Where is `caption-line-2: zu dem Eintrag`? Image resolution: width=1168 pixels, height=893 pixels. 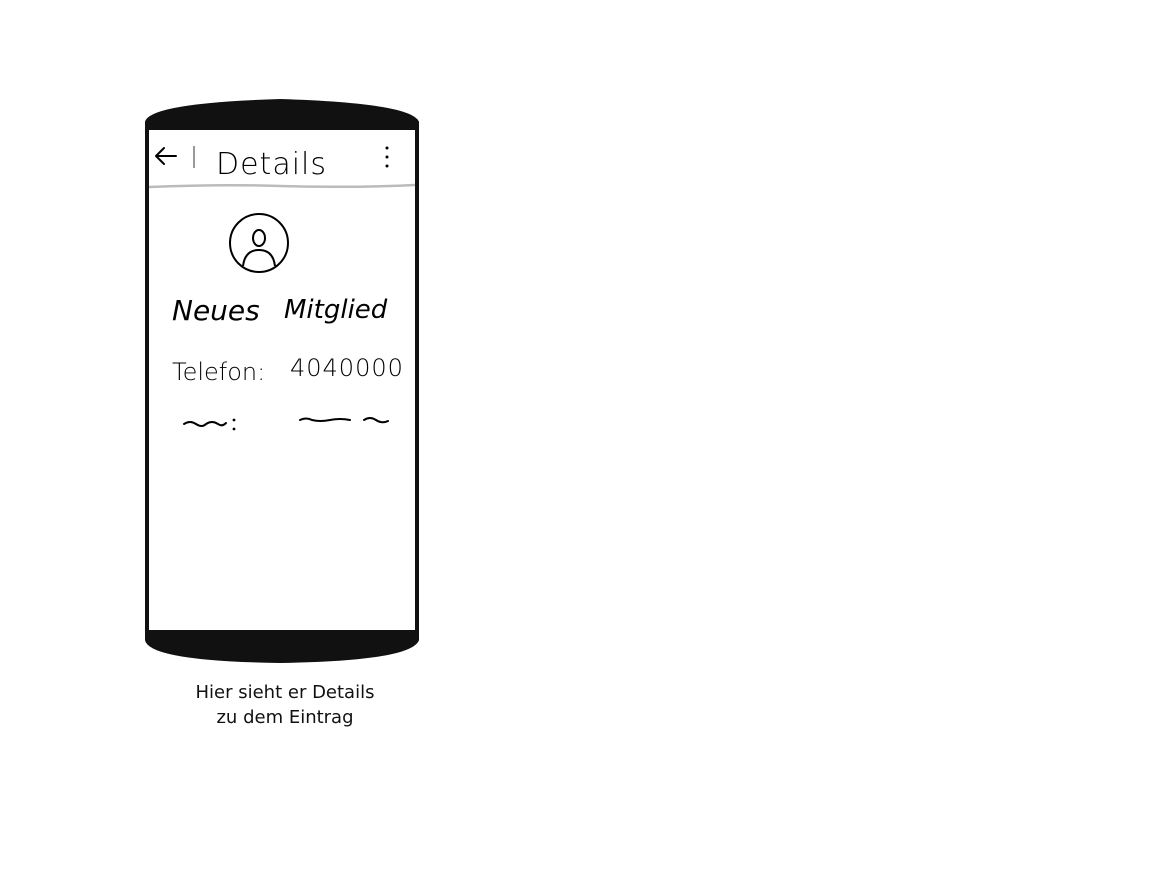
caption-line-2: zu dem Eintrag is located at coordinates (285, 717).